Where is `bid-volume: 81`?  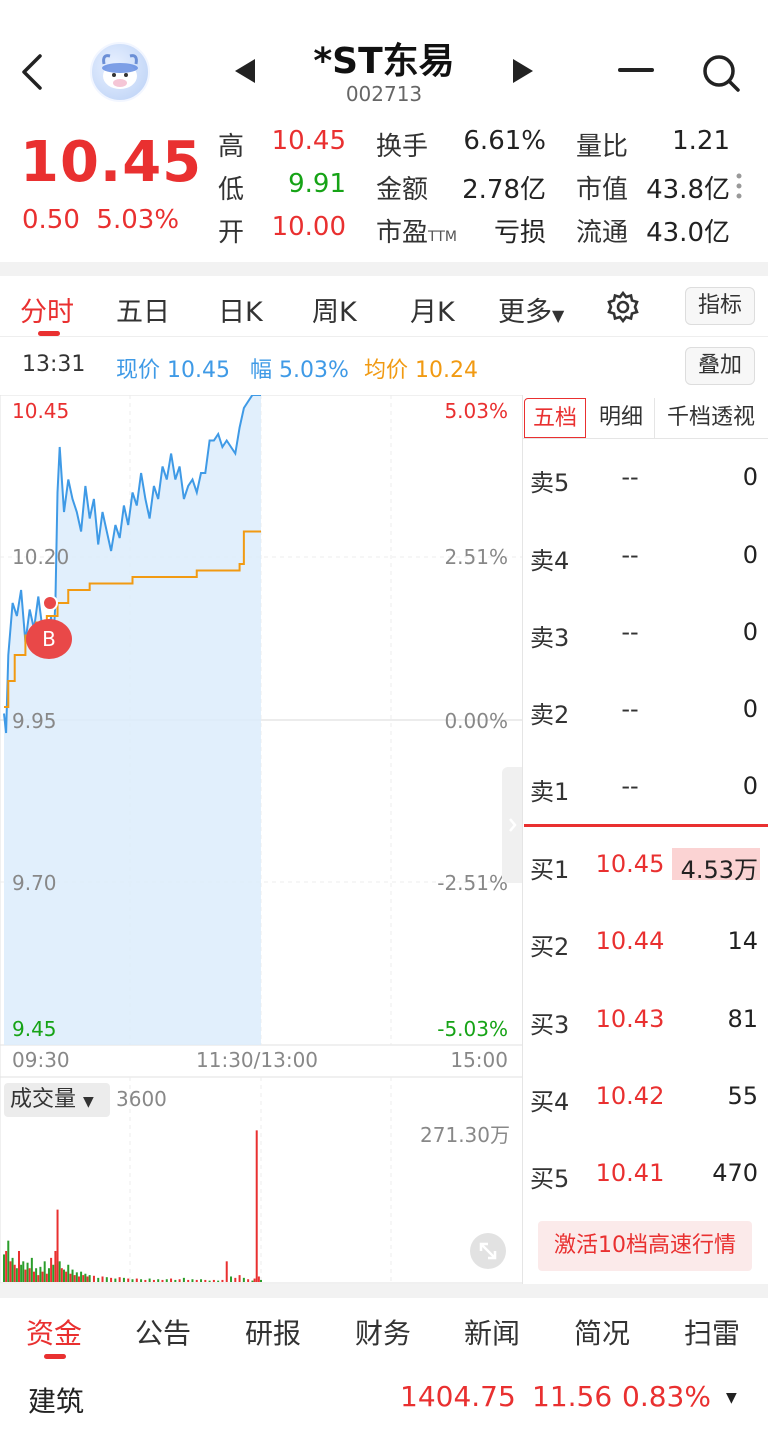
bid-volume: 81 is located at coordinates (742, 1019).